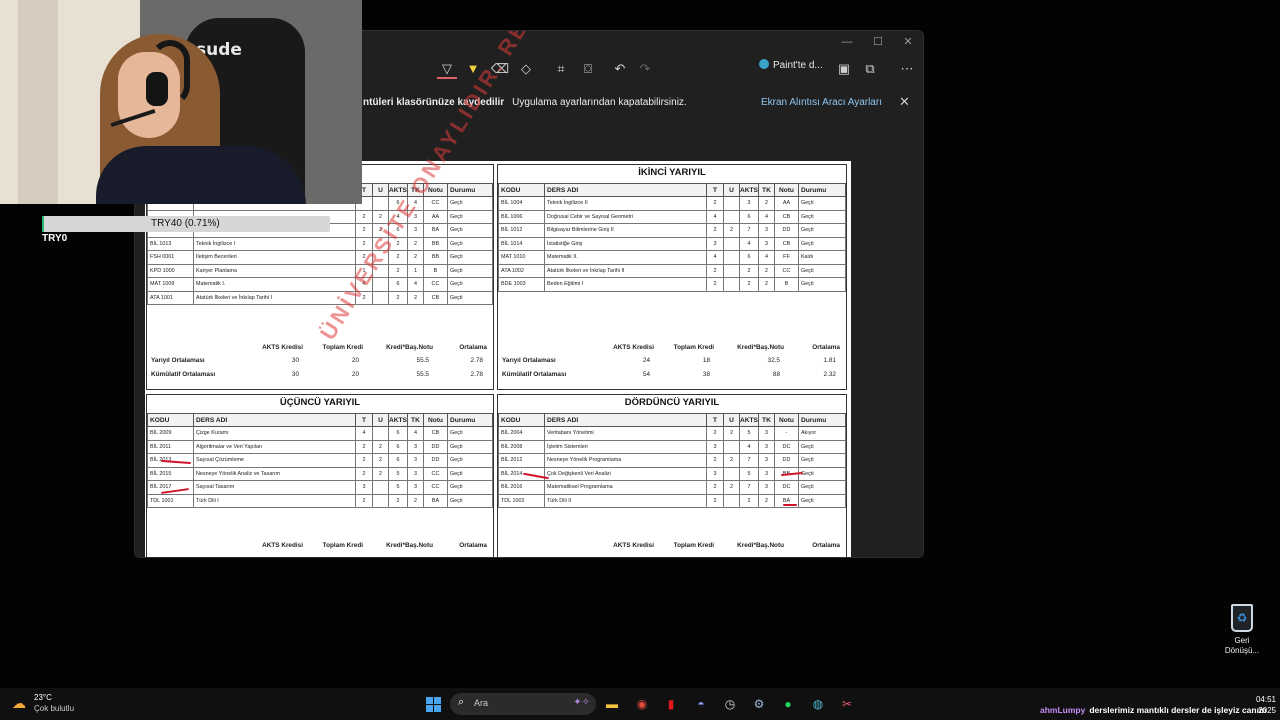 This screenshot has width=1280, height=720. Describe the element at coordinates (415, 270) in the screenshot. I see `table-cell: 1` at that location.